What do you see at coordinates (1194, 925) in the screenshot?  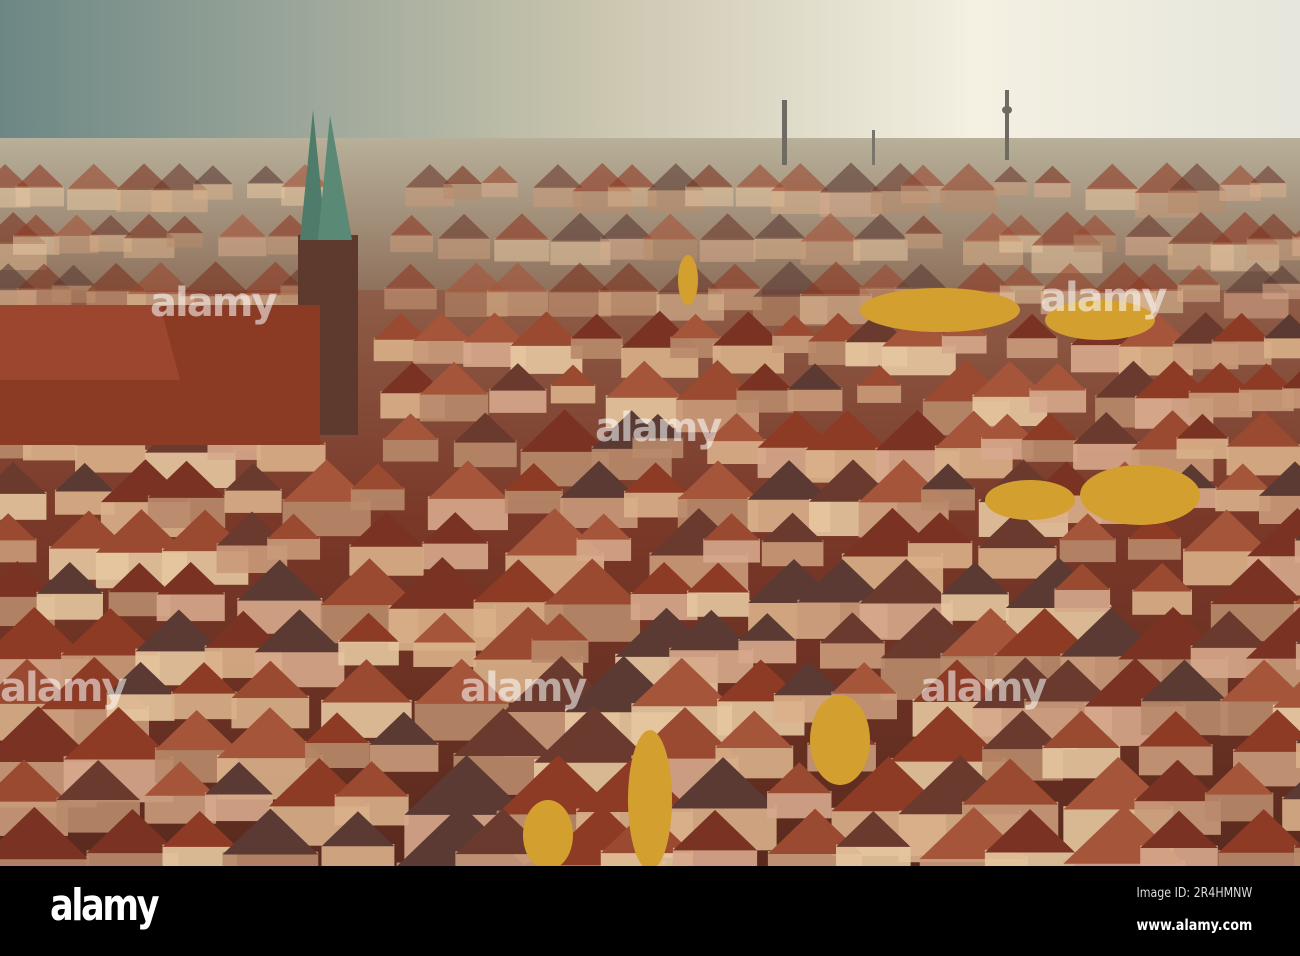 I see `website-url: www.alamy.com` at bounding box center [1194, 925].